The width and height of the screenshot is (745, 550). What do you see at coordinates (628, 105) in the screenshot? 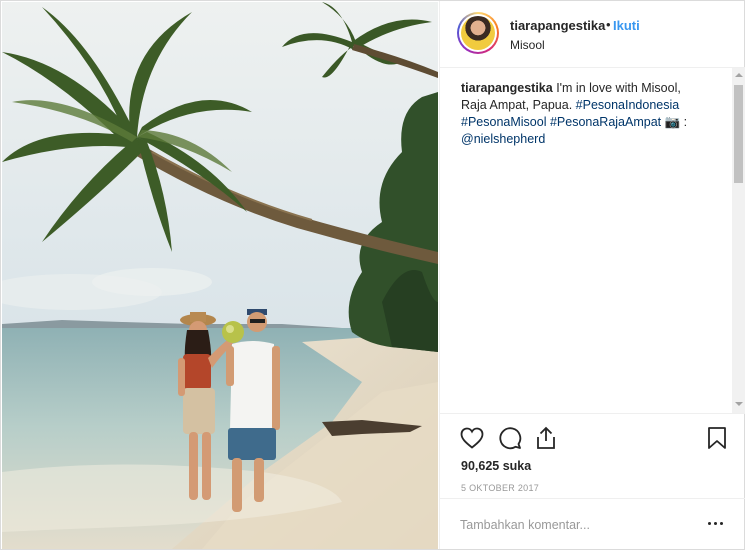
I see `hashtag-link: #PesonaIndonesia` at bounding box center [628, 105].